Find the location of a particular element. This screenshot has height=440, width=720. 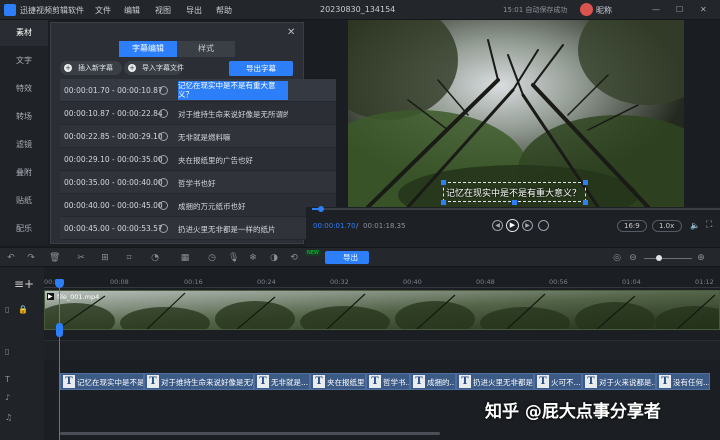

lock-icon: 🔒 is located at coordinates (23, 309).